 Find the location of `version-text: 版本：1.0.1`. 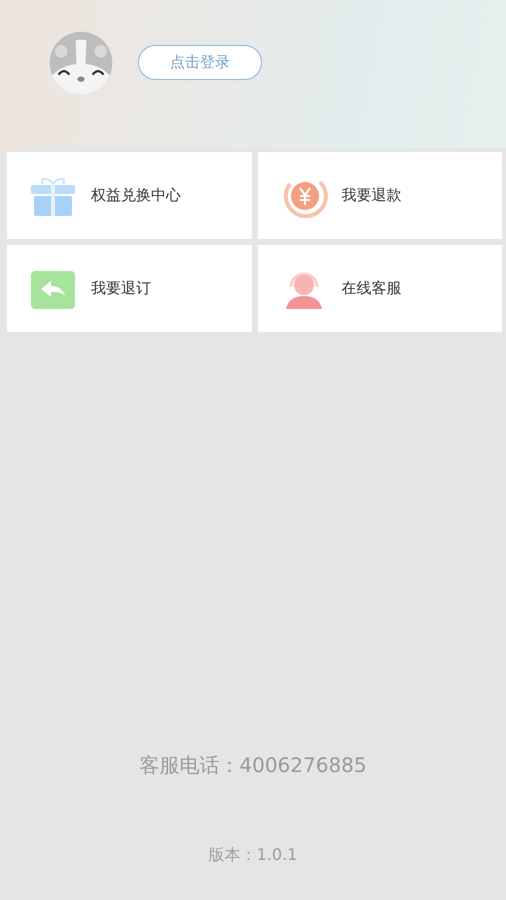

version-text: 版本：1.0.1 is located at coordinates (253, 855).